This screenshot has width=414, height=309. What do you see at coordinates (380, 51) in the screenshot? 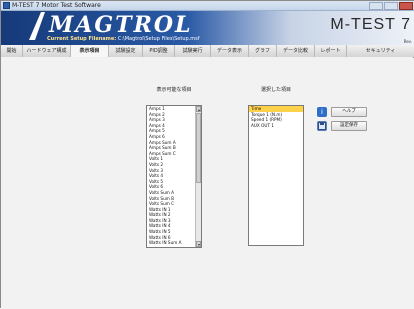
I see `tab-security: セキュリティ` at bounding box center [380, 51].